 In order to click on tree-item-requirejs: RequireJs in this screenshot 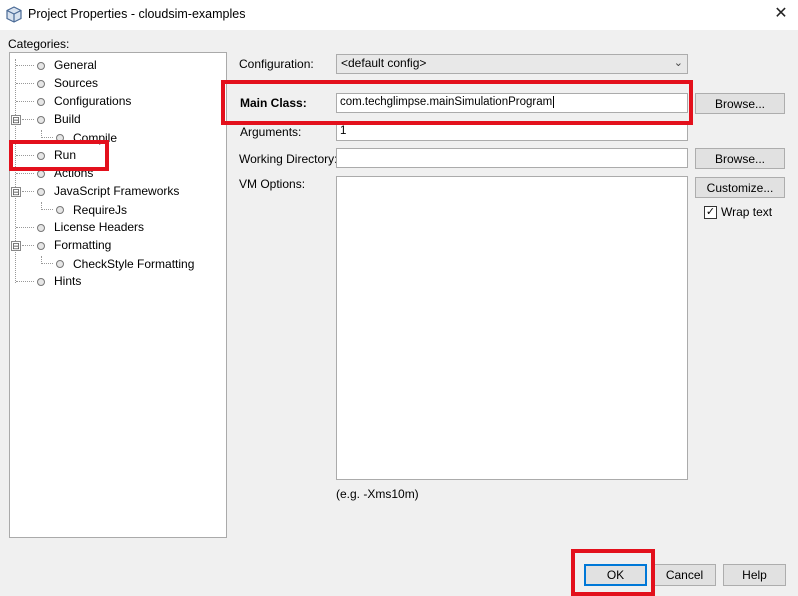, I will do `click(100, 210)`.